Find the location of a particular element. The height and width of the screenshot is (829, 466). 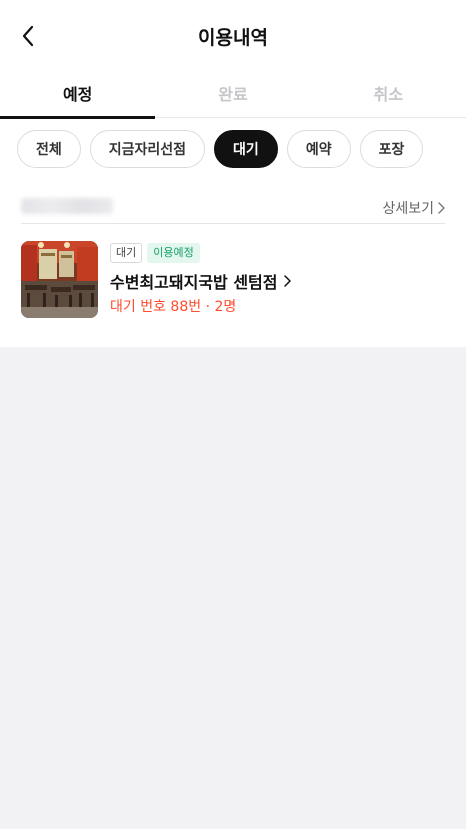

active-tab-indicator is located at coordinates (77, 117).